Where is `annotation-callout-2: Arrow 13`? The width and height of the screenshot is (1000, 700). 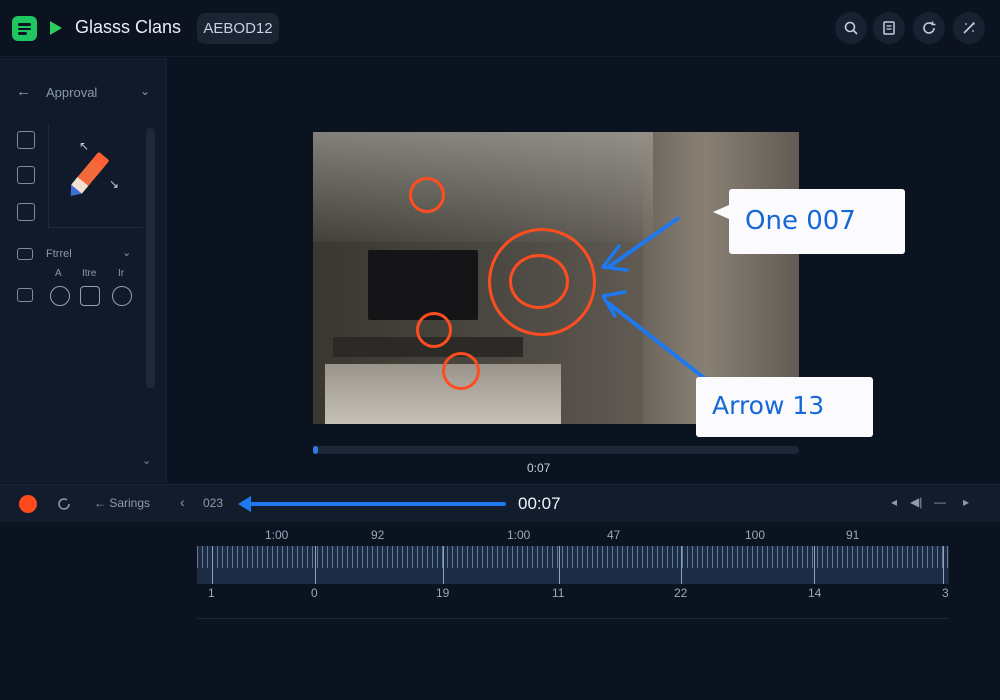 annotation-callout-2: Arrow 13 is located at coordinates (784, 407).